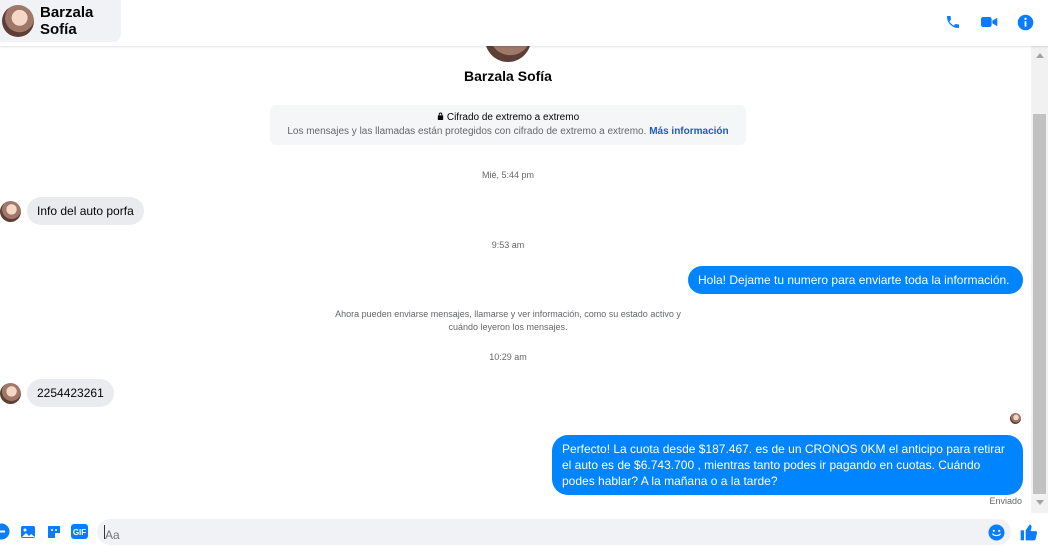 The image size is (1048, 547). I want to click on contact-chip: Barzala Sofía, so click(60, 21).